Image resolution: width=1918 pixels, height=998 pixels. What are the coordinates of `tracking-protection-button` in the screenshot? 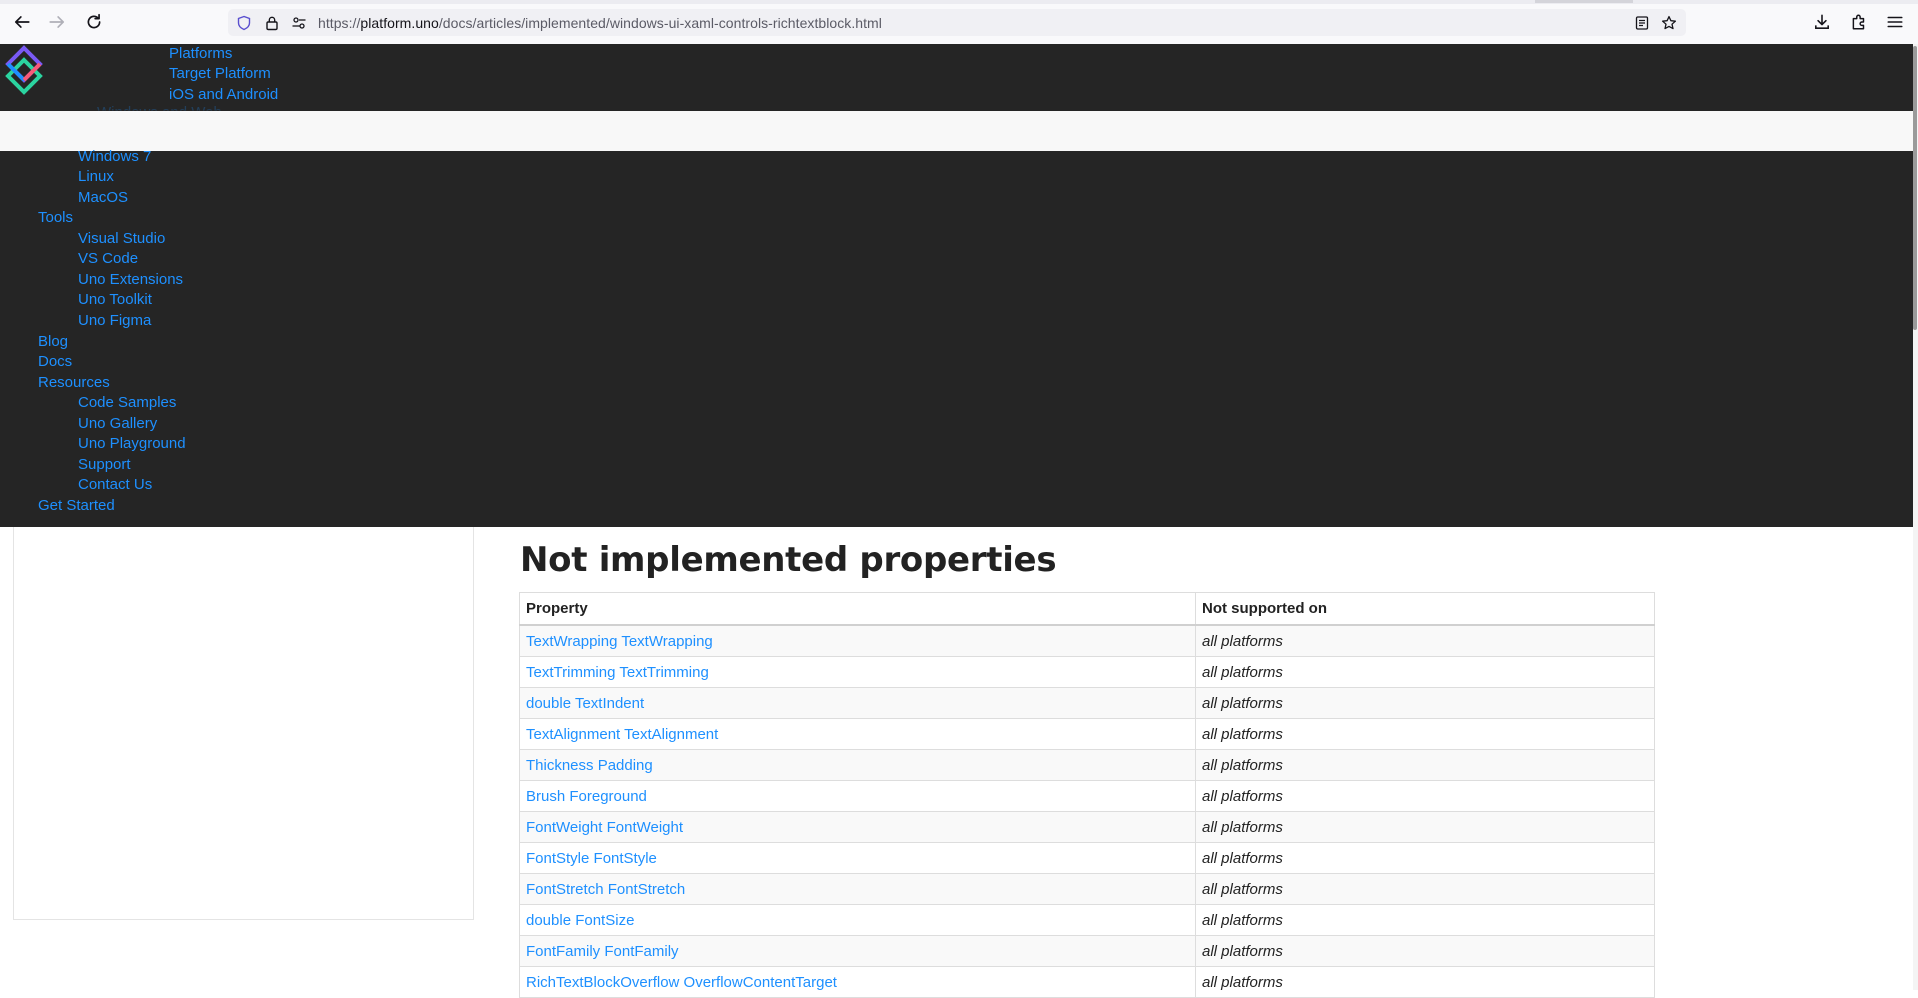 It's located at (244, 23).